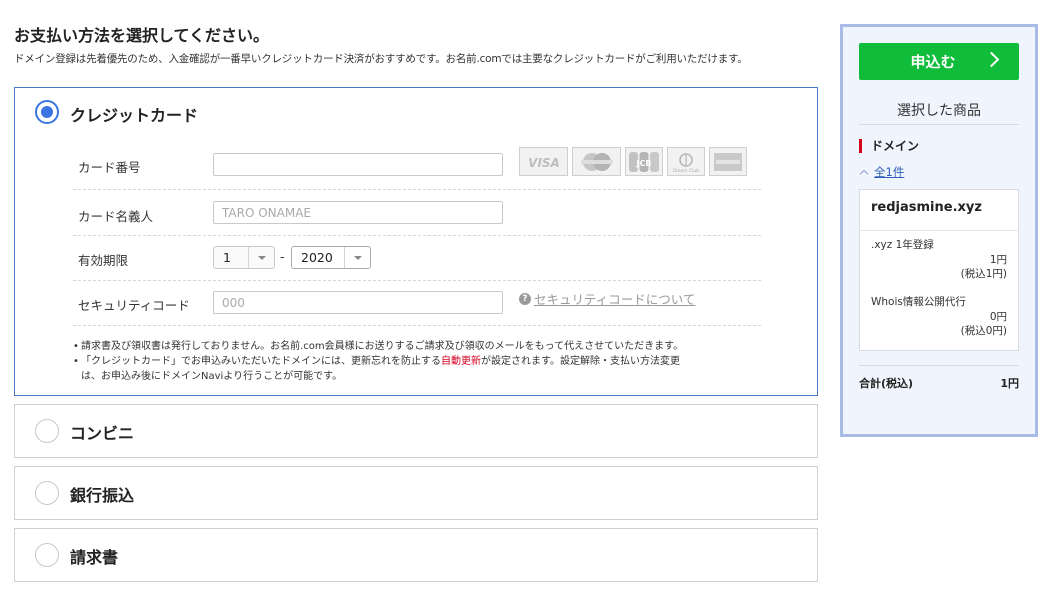 The width and height of the screenshot is (1052, 597). What do you see at coordinates (902, 245) in the screenshot?
I see `registration-label: .xyz 1年登録` at bounding box center [902, 245].